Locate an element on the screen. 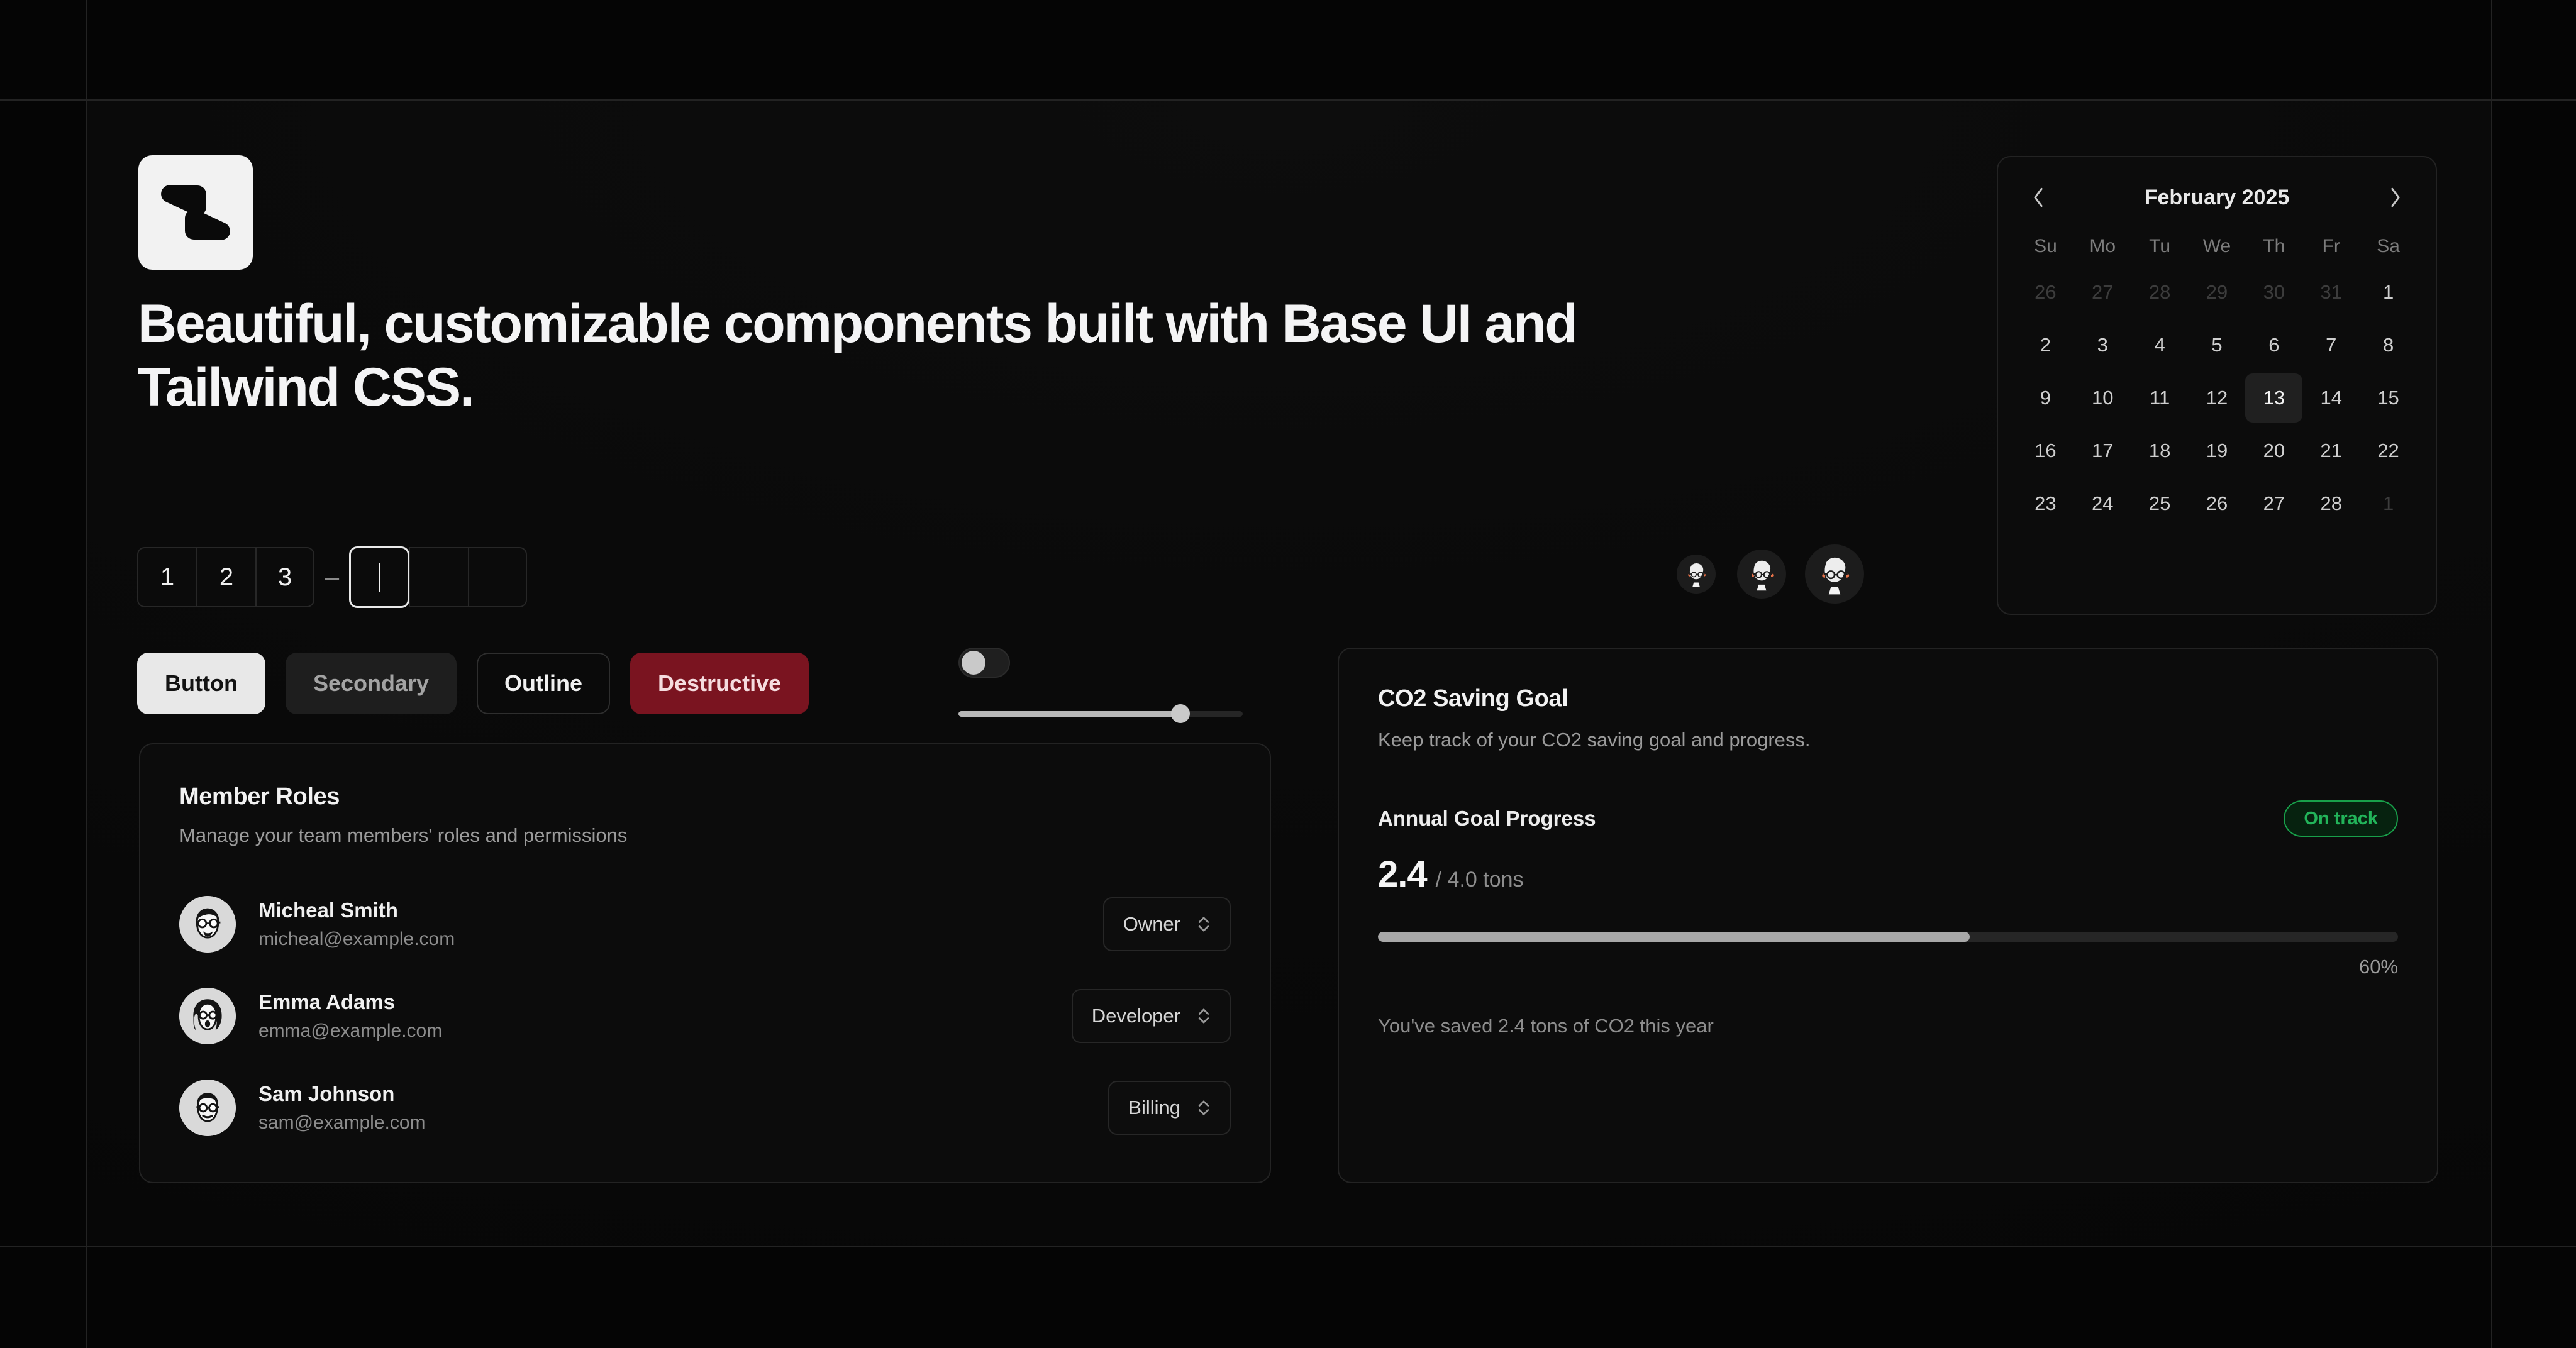 This screenshot has height=1348, width=2576. toggle-switch is located at coordinates (984, 663).